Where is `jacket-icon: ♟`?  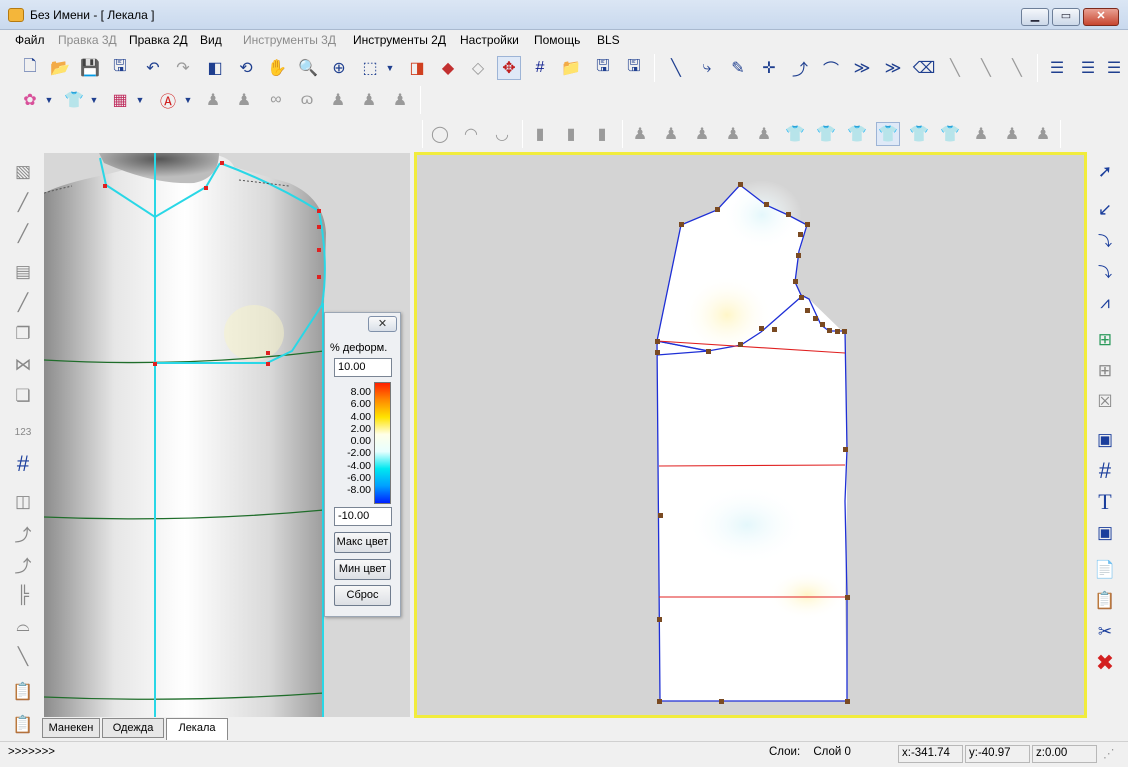 jacket-icon: ♟ is located at coordinates (981, 134).